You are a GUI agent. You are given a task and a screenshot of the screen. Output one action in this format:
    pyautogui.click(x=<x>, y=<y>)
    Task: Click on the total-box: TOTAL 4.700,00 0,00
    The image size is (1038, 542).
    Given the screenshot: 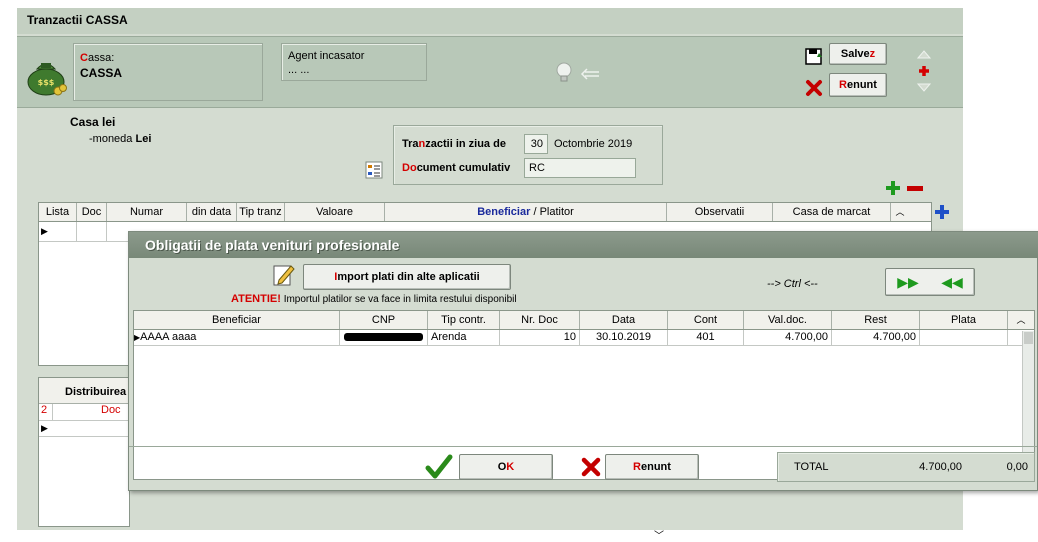 What is the action you would take?
    pyautogui.click(x=906, y=467)
    